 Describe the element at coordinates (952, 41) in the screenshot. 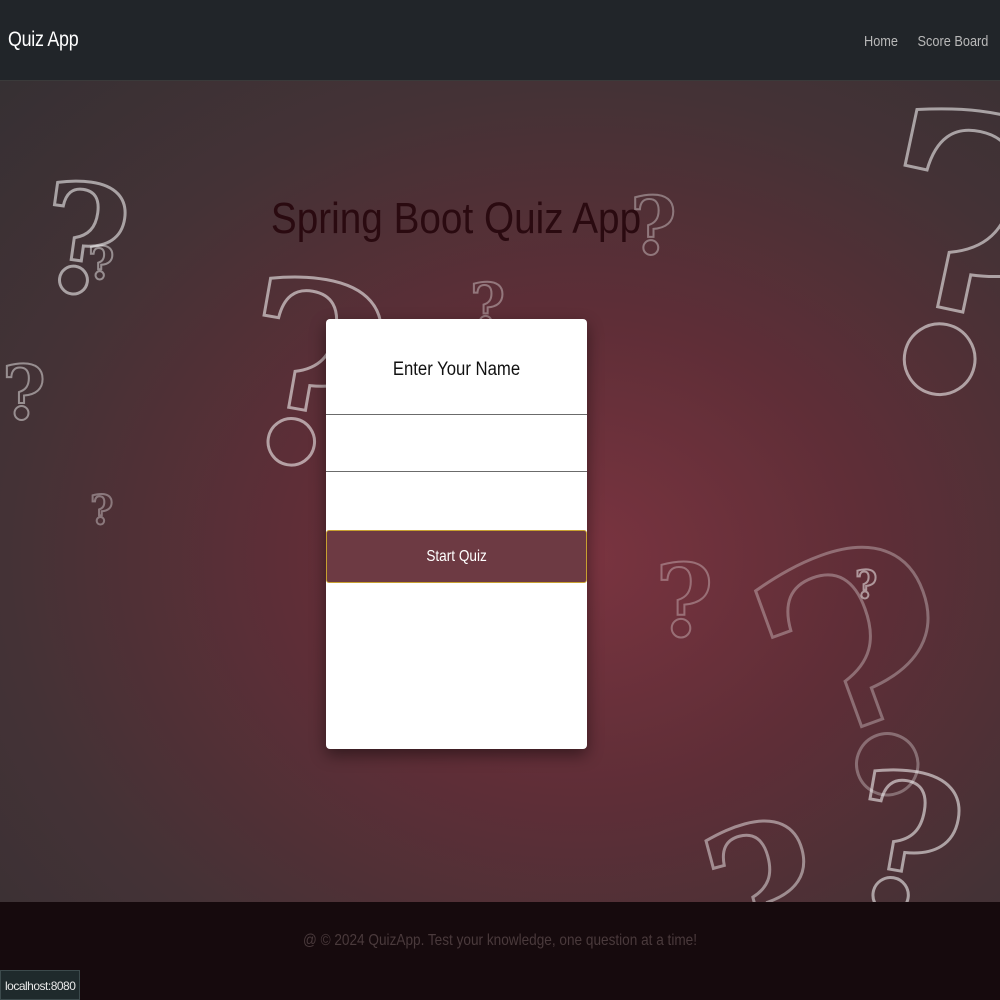

I see `nav-scoreboard-link: Score Board` at that location.